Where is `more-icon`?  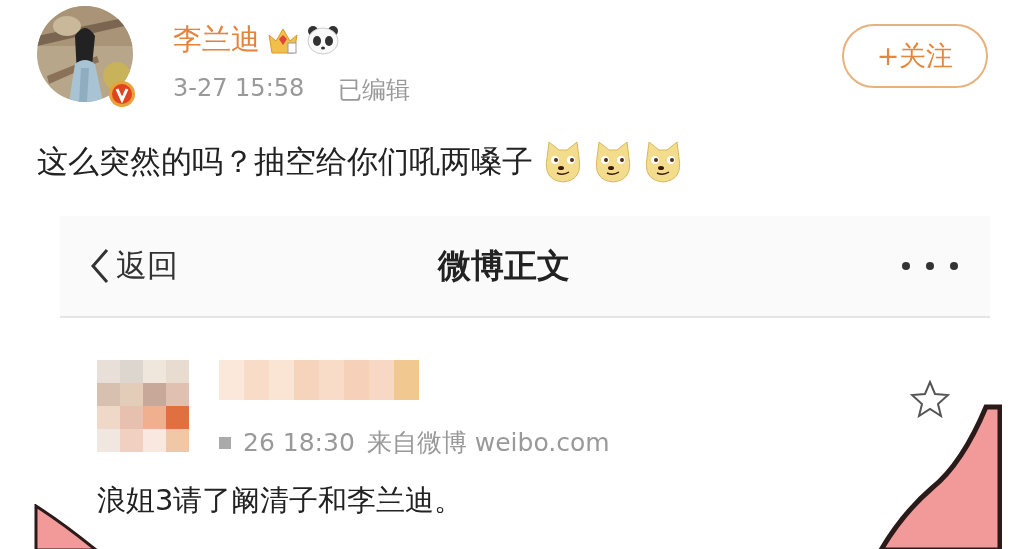 more-icon is located at coordinates (930, 266).